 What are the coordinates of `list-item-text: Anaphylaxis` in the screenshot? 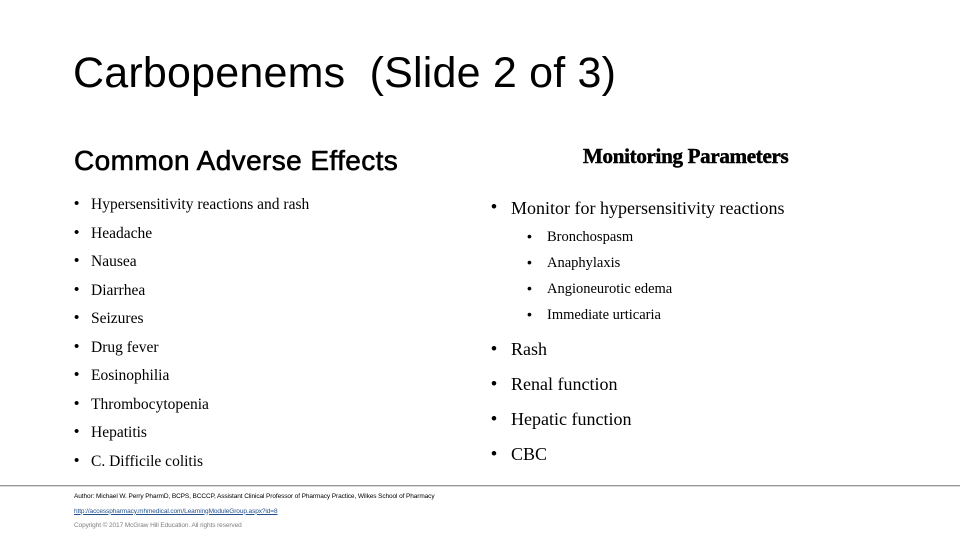 It's located at (584, 263).